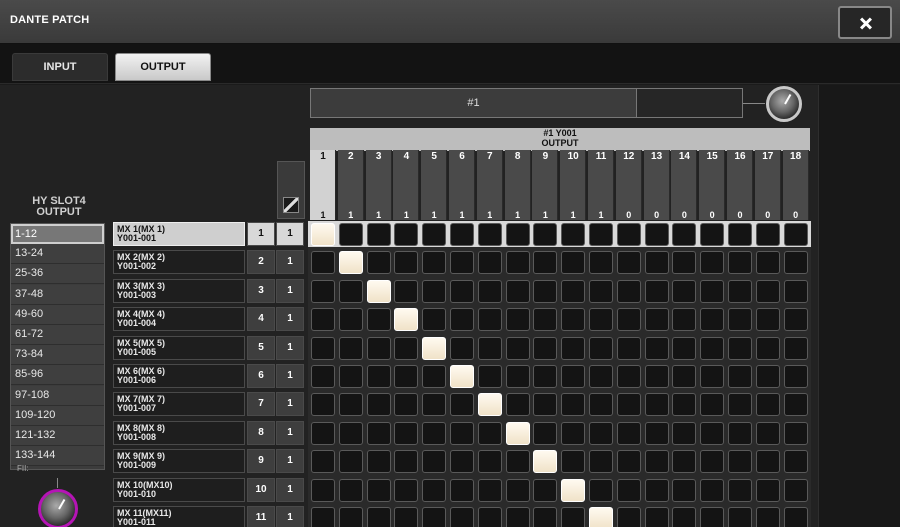 The image size is (900, 527). I want to click on range-item: 73-84, so click(57, 355).